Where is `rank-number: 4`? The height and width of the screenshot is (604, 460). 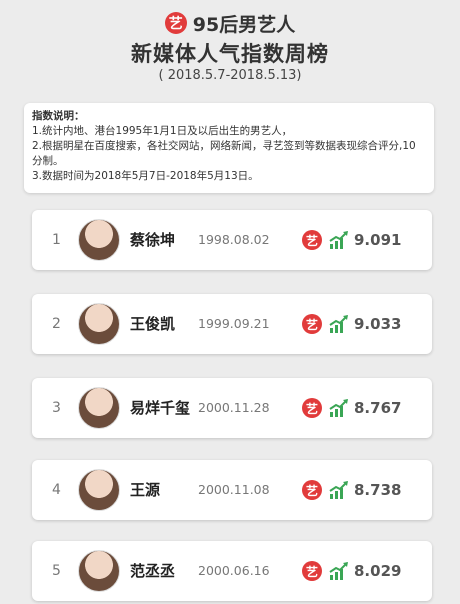
rank-number: 4 is located at coordinates (56, 490).